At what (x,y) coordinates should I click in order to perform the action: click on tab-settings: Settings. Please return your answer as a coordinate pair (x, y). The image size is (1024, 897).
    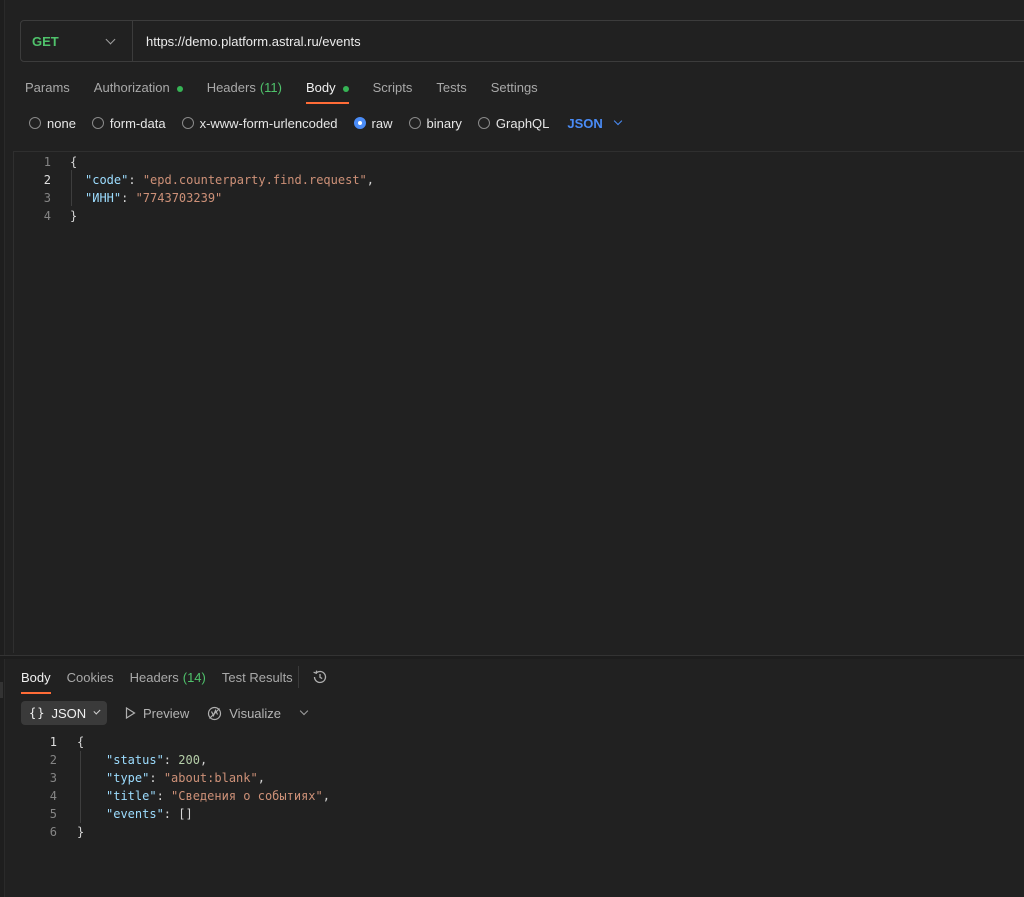
    Looking at the image, I should click on (514, 91).